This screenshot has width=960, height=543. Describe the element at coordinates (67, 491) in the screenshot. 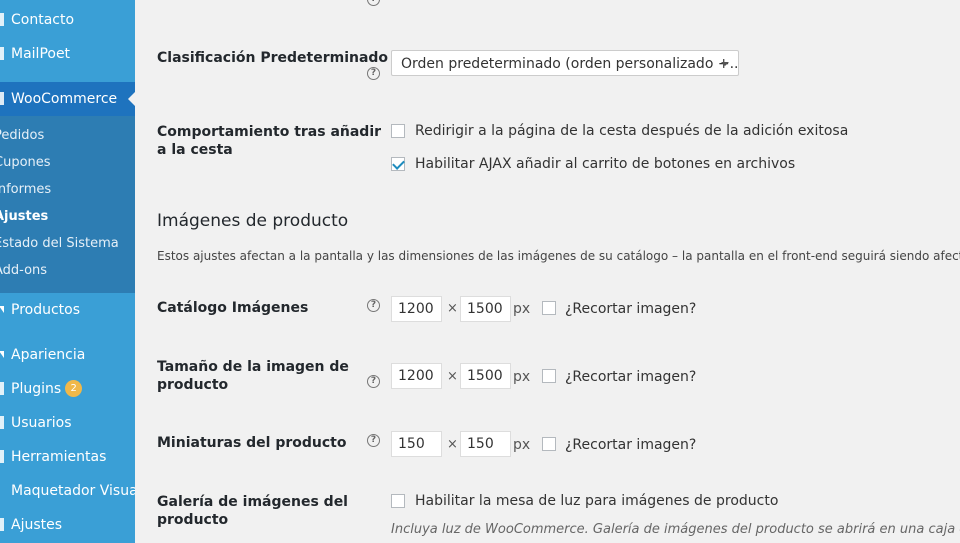

I see `menu-item-maquetador-visual: Maquetador Visual` at that location.